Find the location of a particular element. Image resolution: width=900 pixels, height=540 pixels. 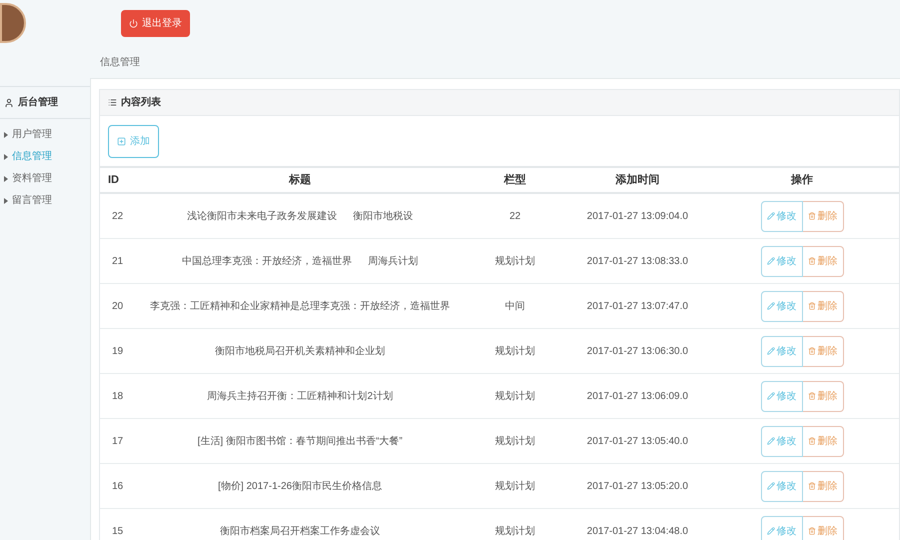

table-cell-text: 李克强：工匠精神和企业家精神是总理李克强：开放经济，造福世界 is located at coordinates (300, 307).